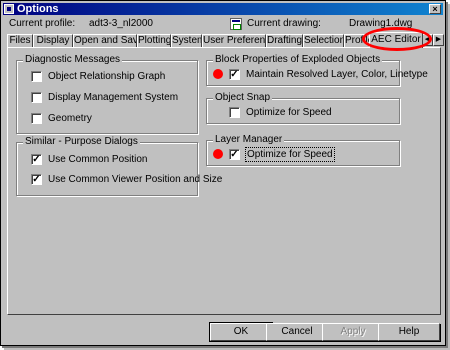 This screenshot has height=350, width=450. I want to click on check-label: Use Common Position, so click(98, 159).